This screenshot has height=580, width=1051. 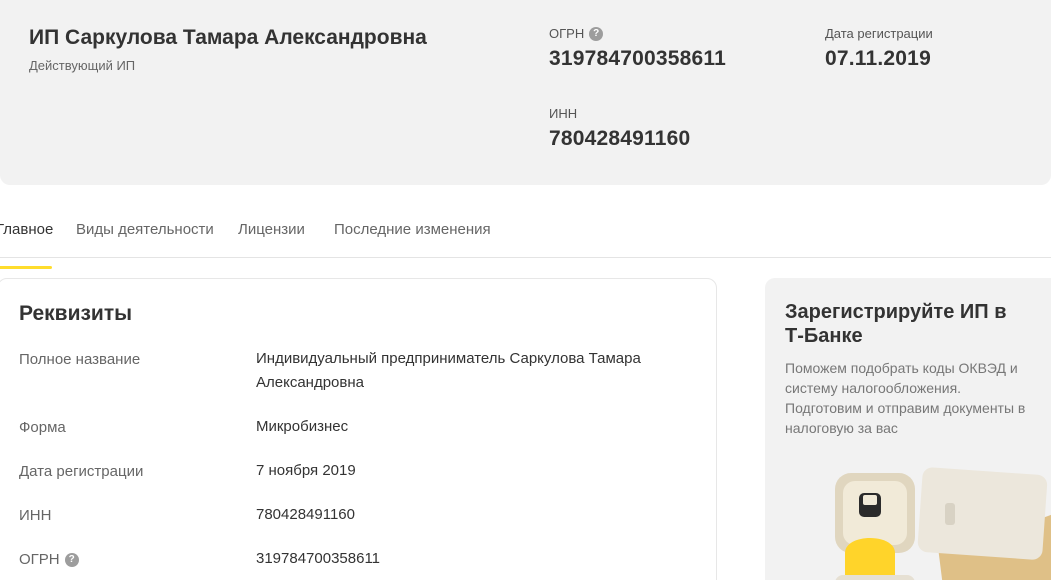 I want to click on tab-activities: Виды деятельности, so click(x=145, y=239).